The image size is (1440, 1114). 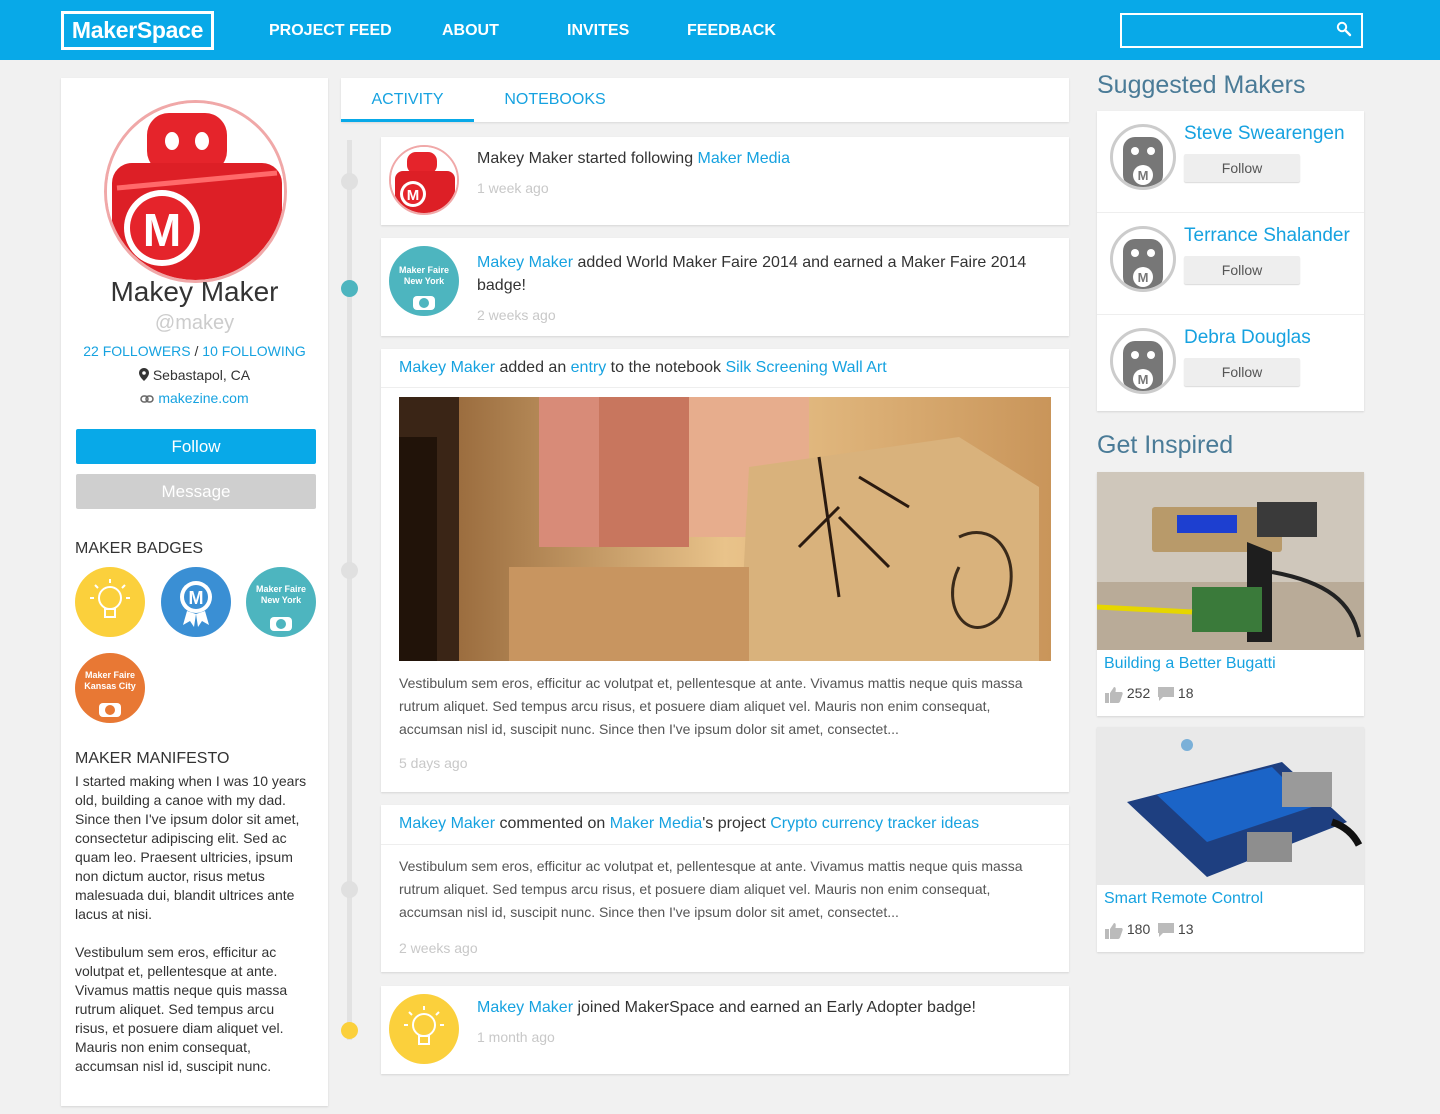 What do you see at coordinates (281, 602) in the screenshot?
I see `maker-faire-new-york-badge: Maker Faire New York` at bounding box center [281, 602].